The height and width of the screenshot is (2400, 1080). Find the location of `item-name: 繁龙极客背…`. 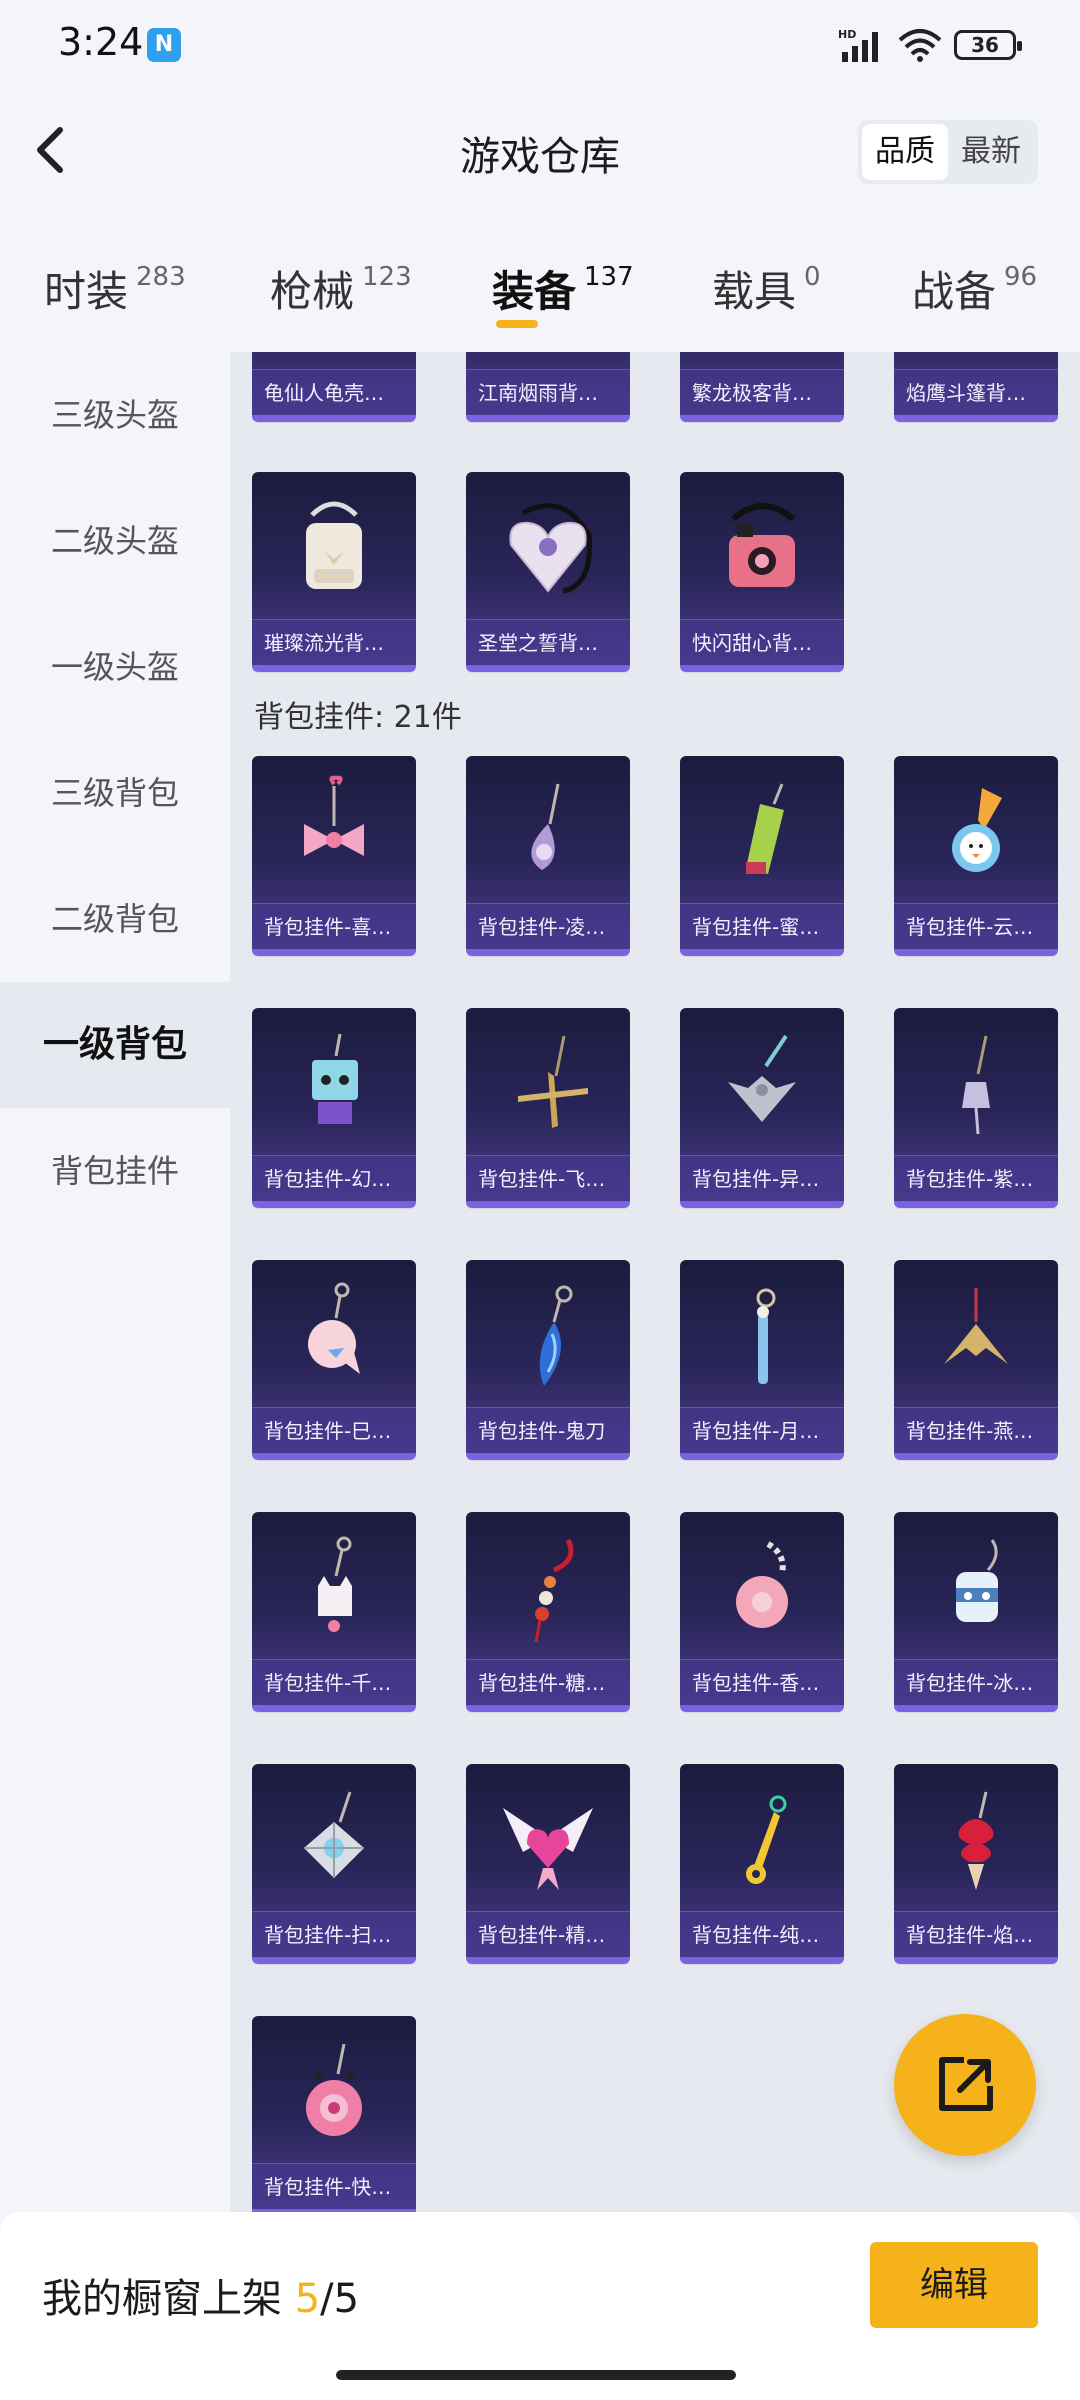

item-name: 繁龙极客背… is located at coordinates (762, 392).